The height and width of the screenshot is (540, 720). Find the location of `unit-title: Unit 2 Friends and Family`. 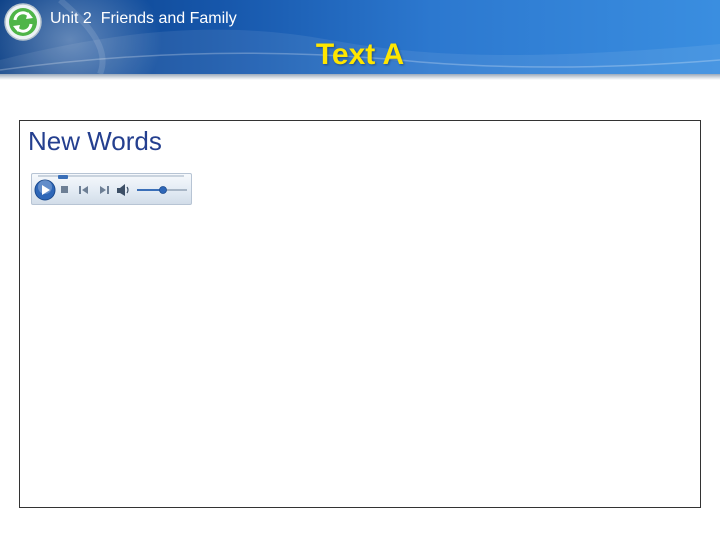

unit-title: Unit 2 Friends and Family is located at coordinates (143, 18).